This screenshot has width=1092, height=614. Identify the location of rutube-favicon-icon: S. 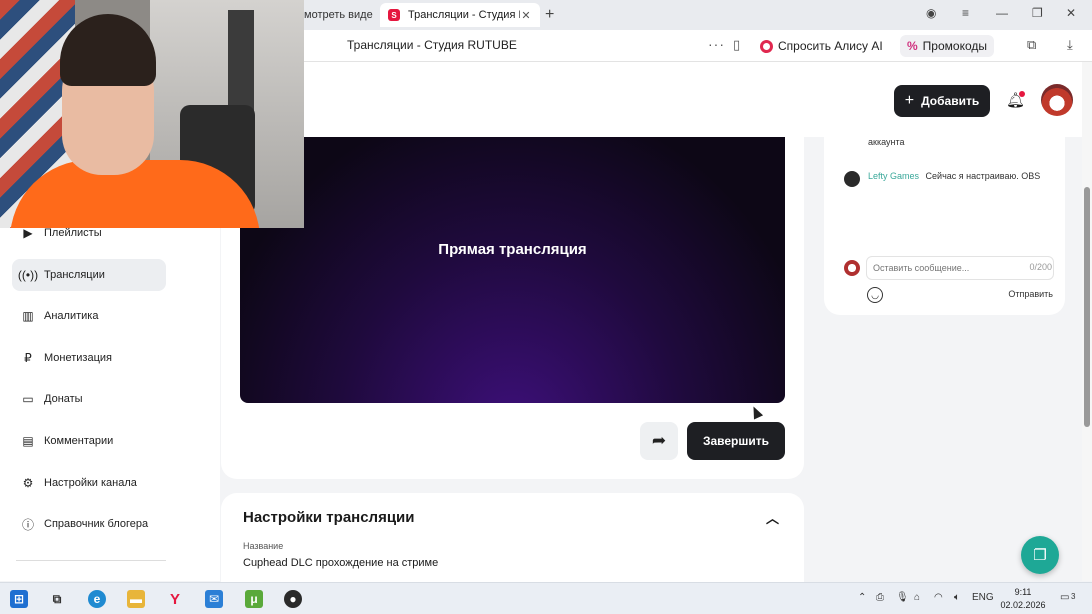
(394, 15).